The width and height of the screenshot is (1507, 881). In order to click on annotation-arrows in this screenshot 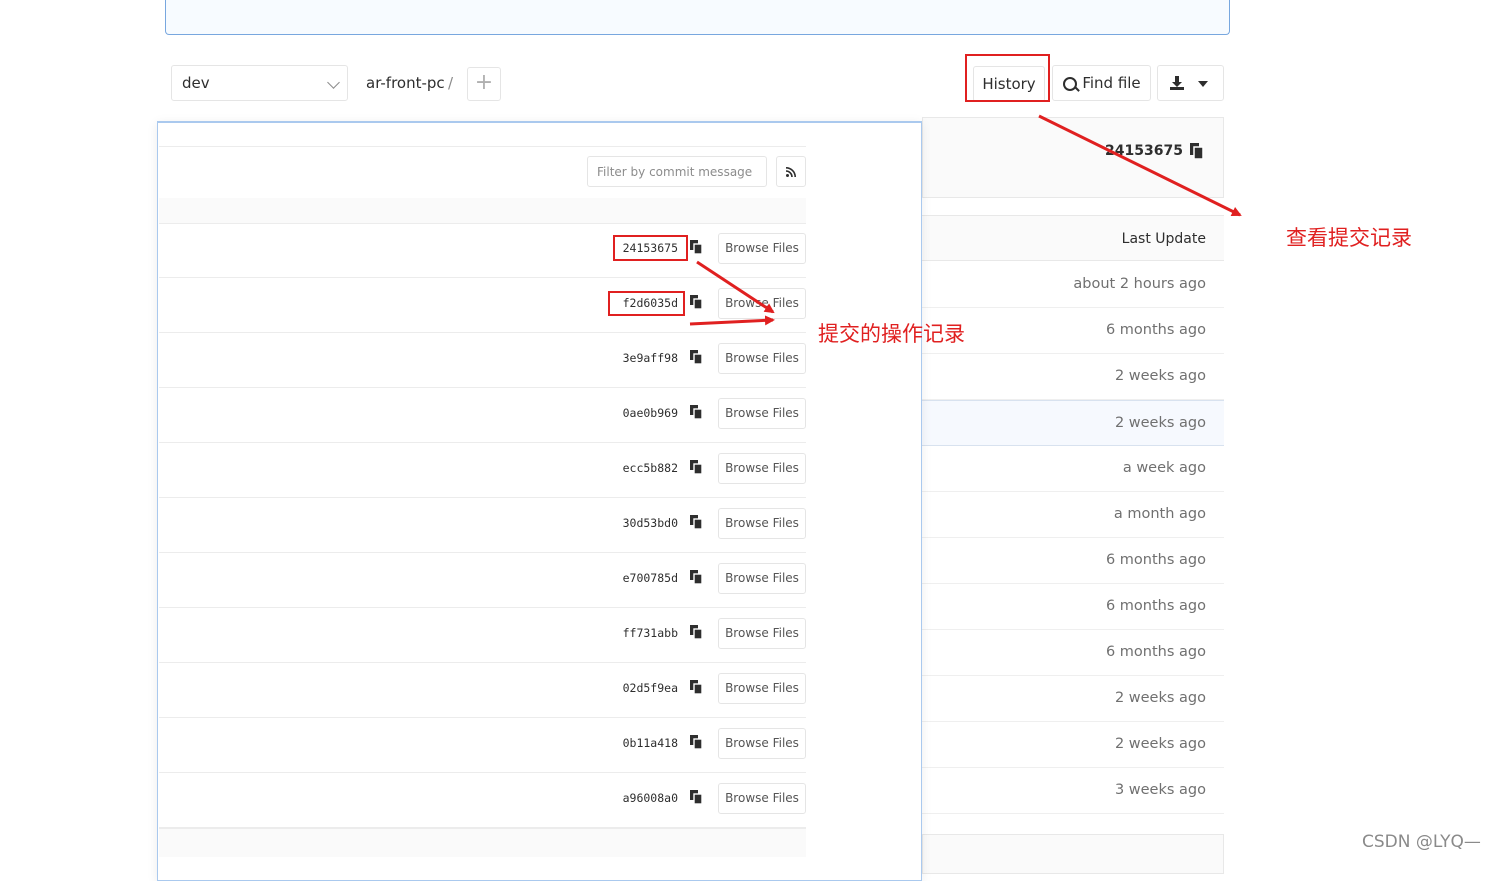, I will do `click(965, 220)`.